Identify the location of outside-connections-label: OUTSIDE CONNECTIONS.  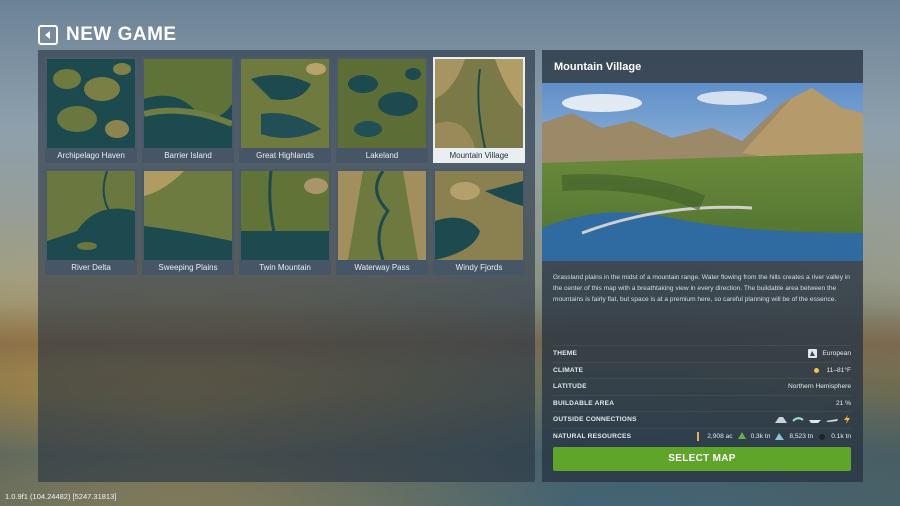
(595, 420).